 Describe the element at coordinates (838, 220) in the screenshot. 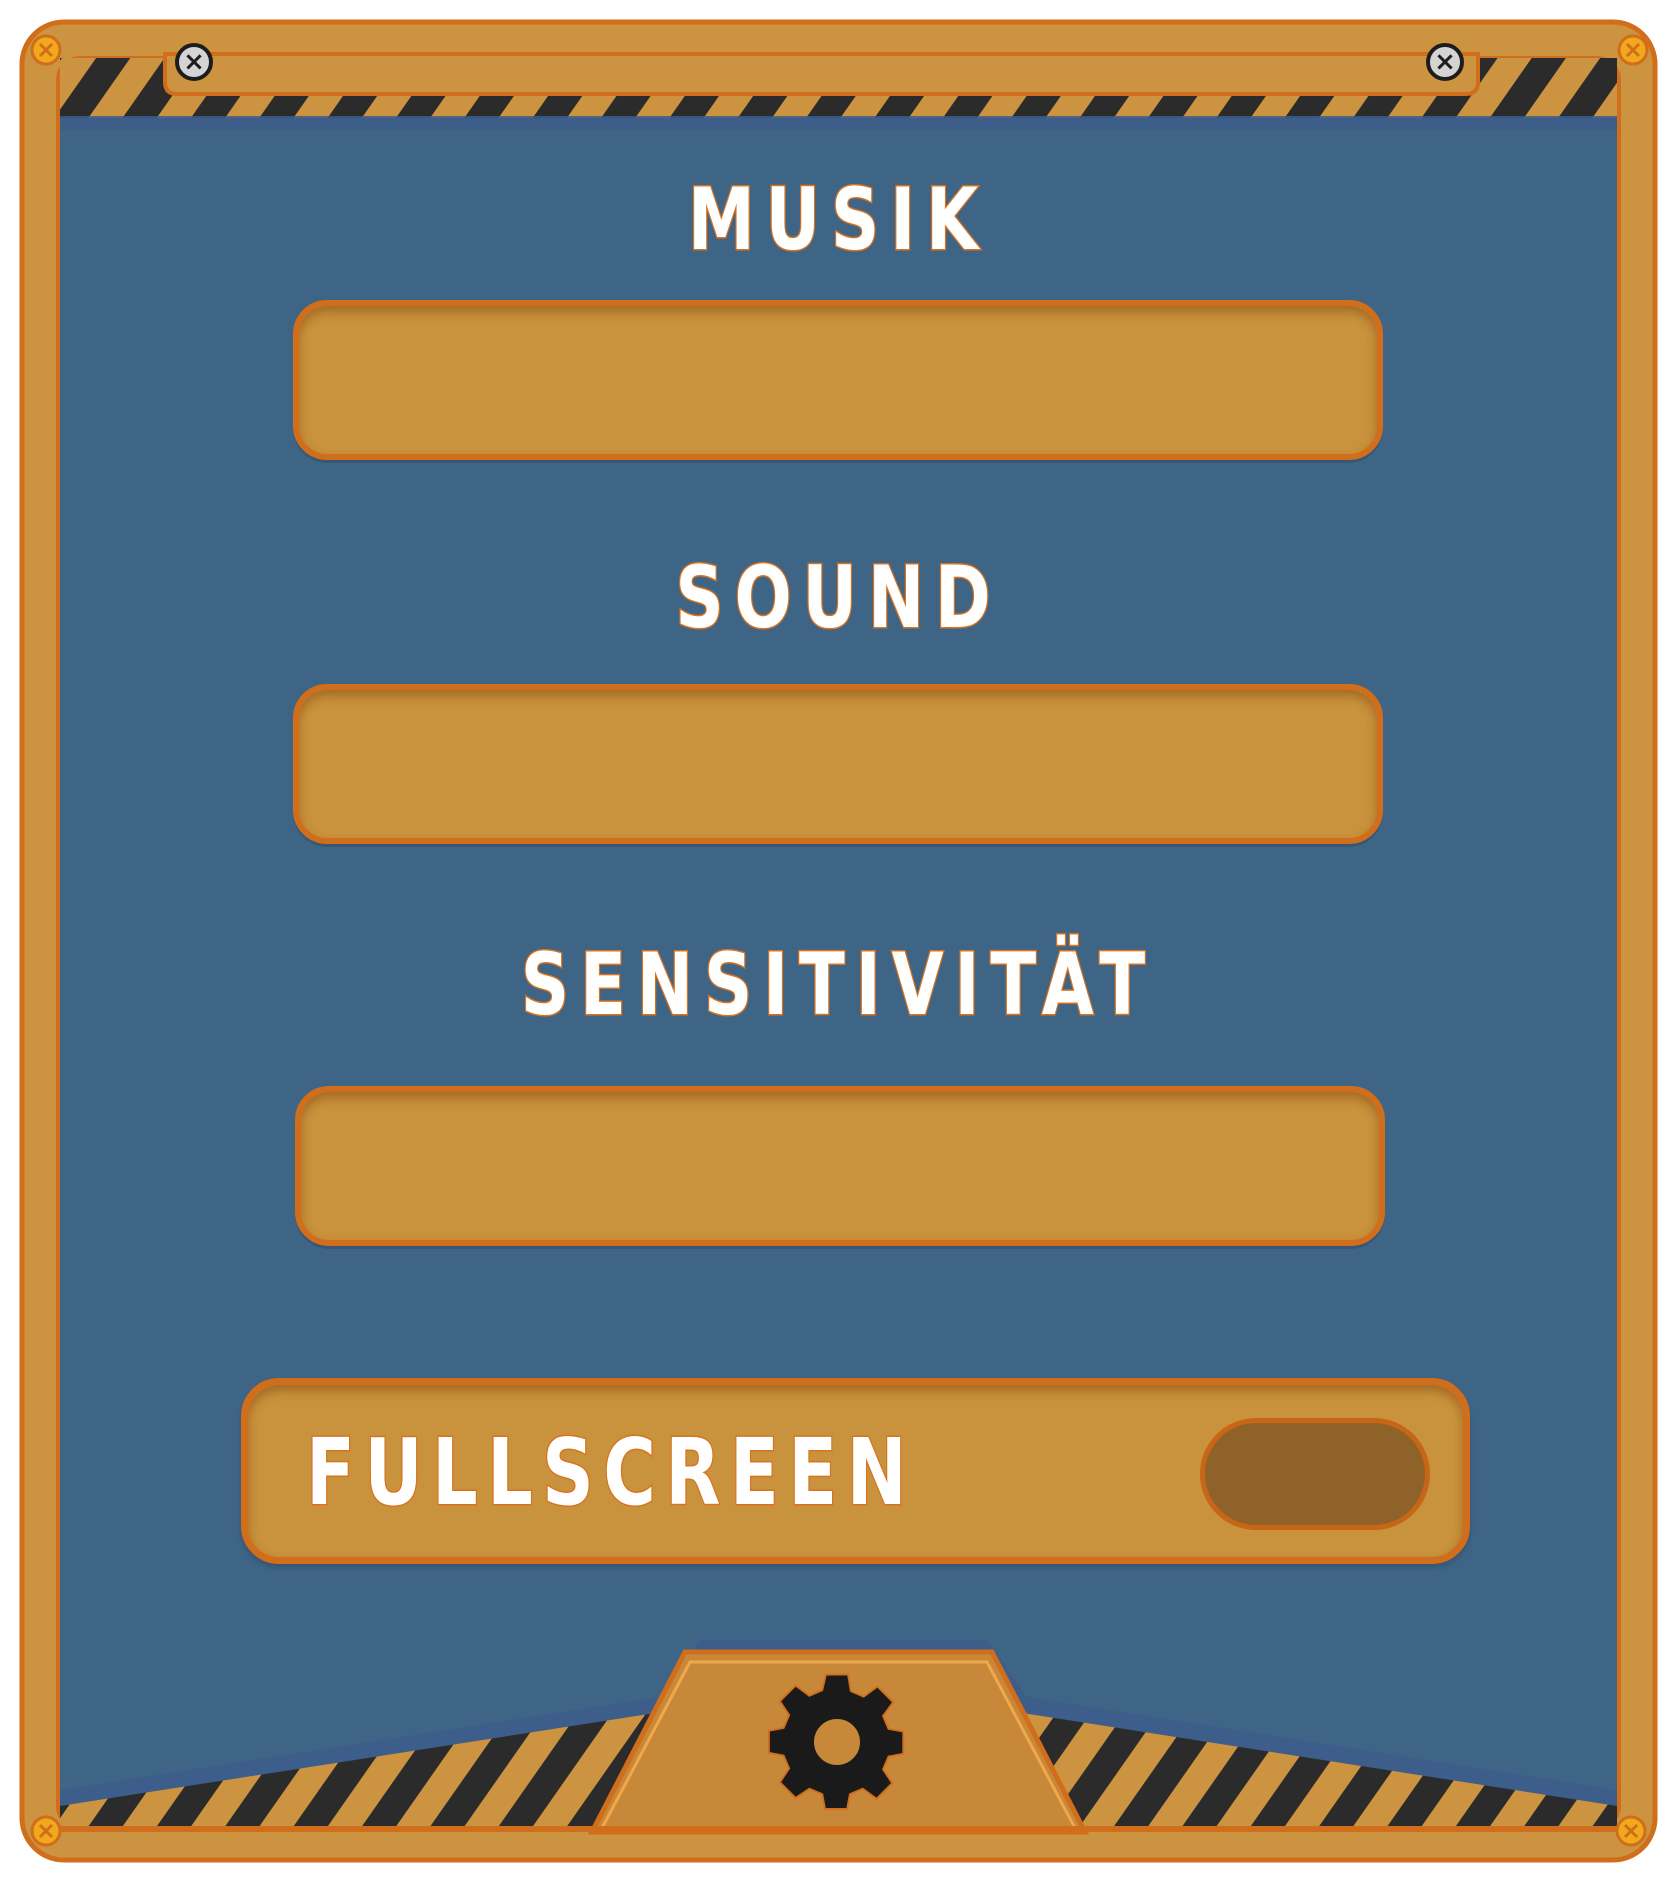

I see `music-label: MUSIK` at that location.